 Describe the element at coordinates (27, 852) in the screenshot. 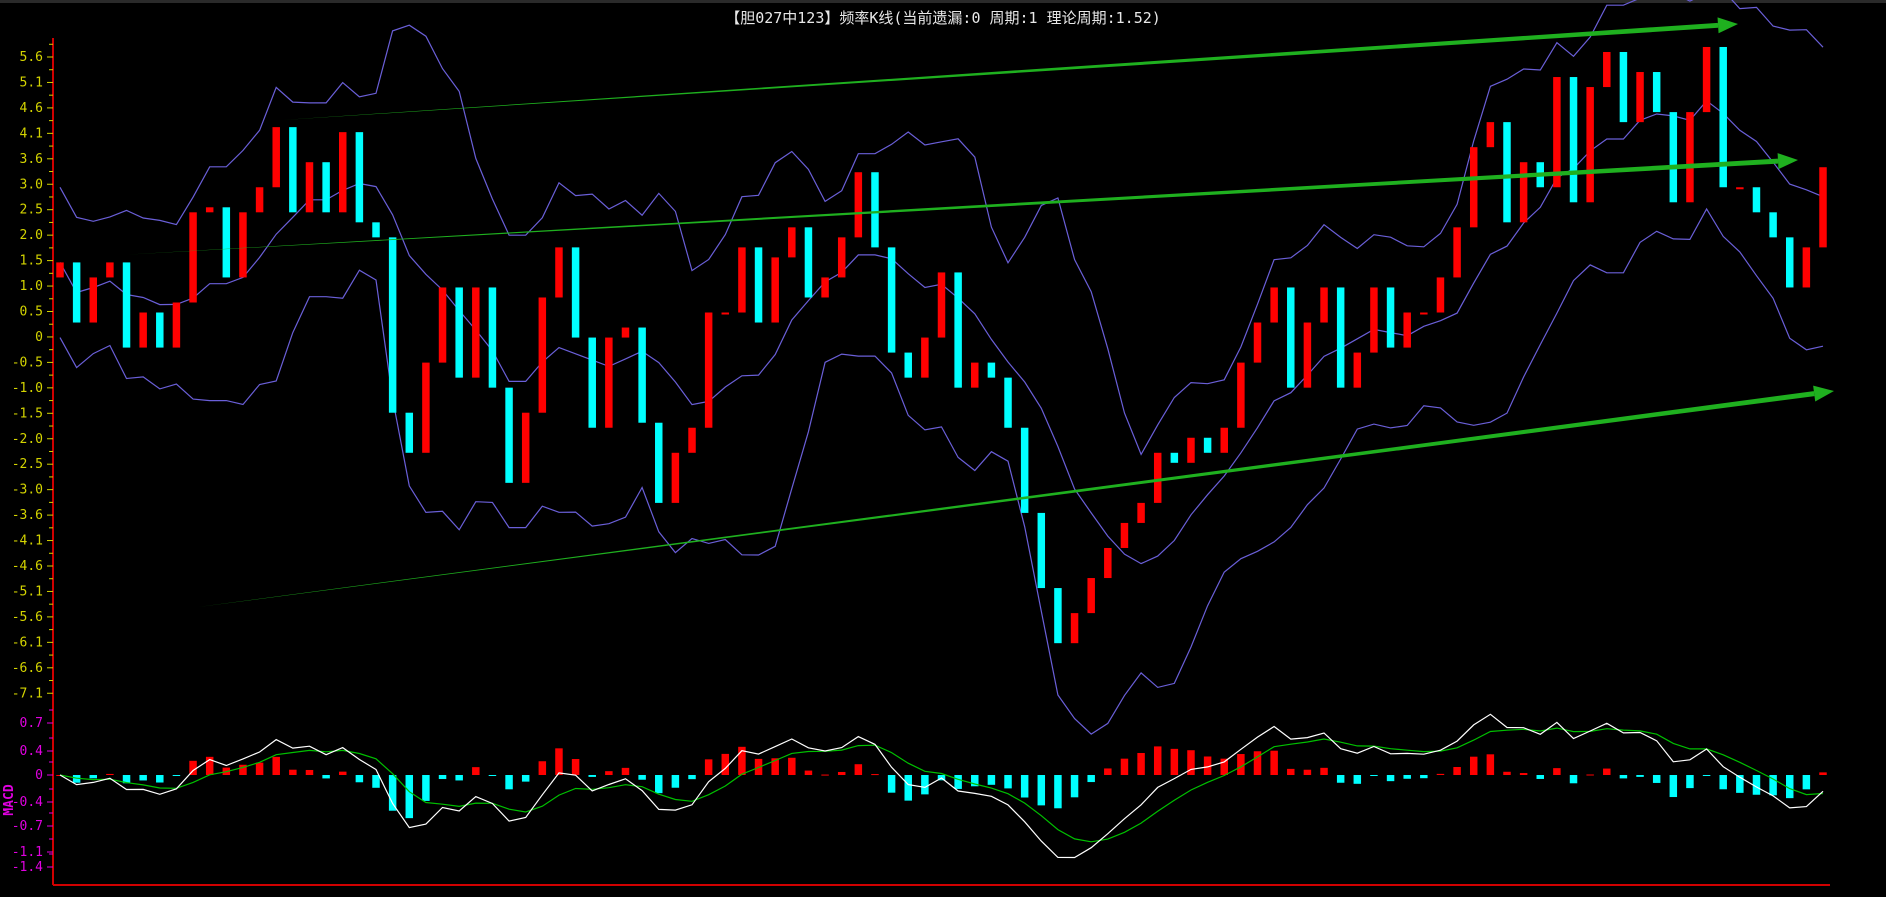

I see `macd-tick-label: -1.1` at that location.